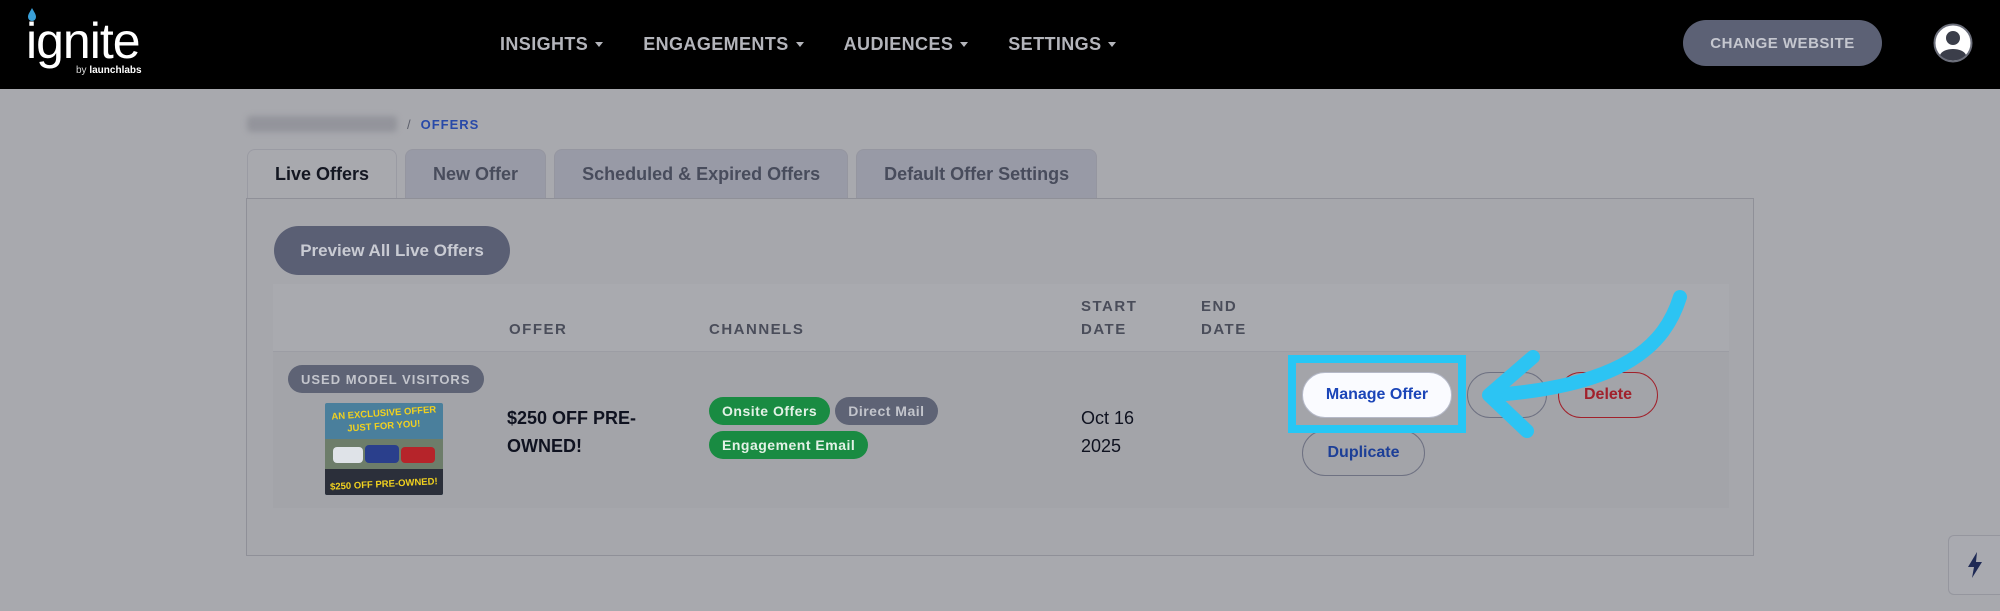 The image size is (2000, 611). I want to click on ignite-logo: ignite by launchlabs, so click(101, 44).